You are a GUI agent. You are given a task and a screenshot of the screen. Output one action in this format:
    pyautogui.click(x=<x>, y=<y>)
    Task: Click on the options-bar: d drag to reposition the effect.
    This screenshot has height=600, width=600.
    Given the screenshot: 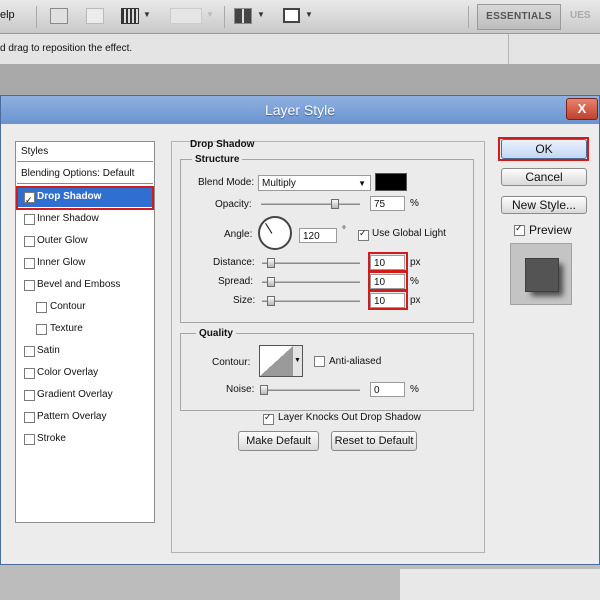 What is the action you would take?
    pyautogui.click(x=300, y=49)
    